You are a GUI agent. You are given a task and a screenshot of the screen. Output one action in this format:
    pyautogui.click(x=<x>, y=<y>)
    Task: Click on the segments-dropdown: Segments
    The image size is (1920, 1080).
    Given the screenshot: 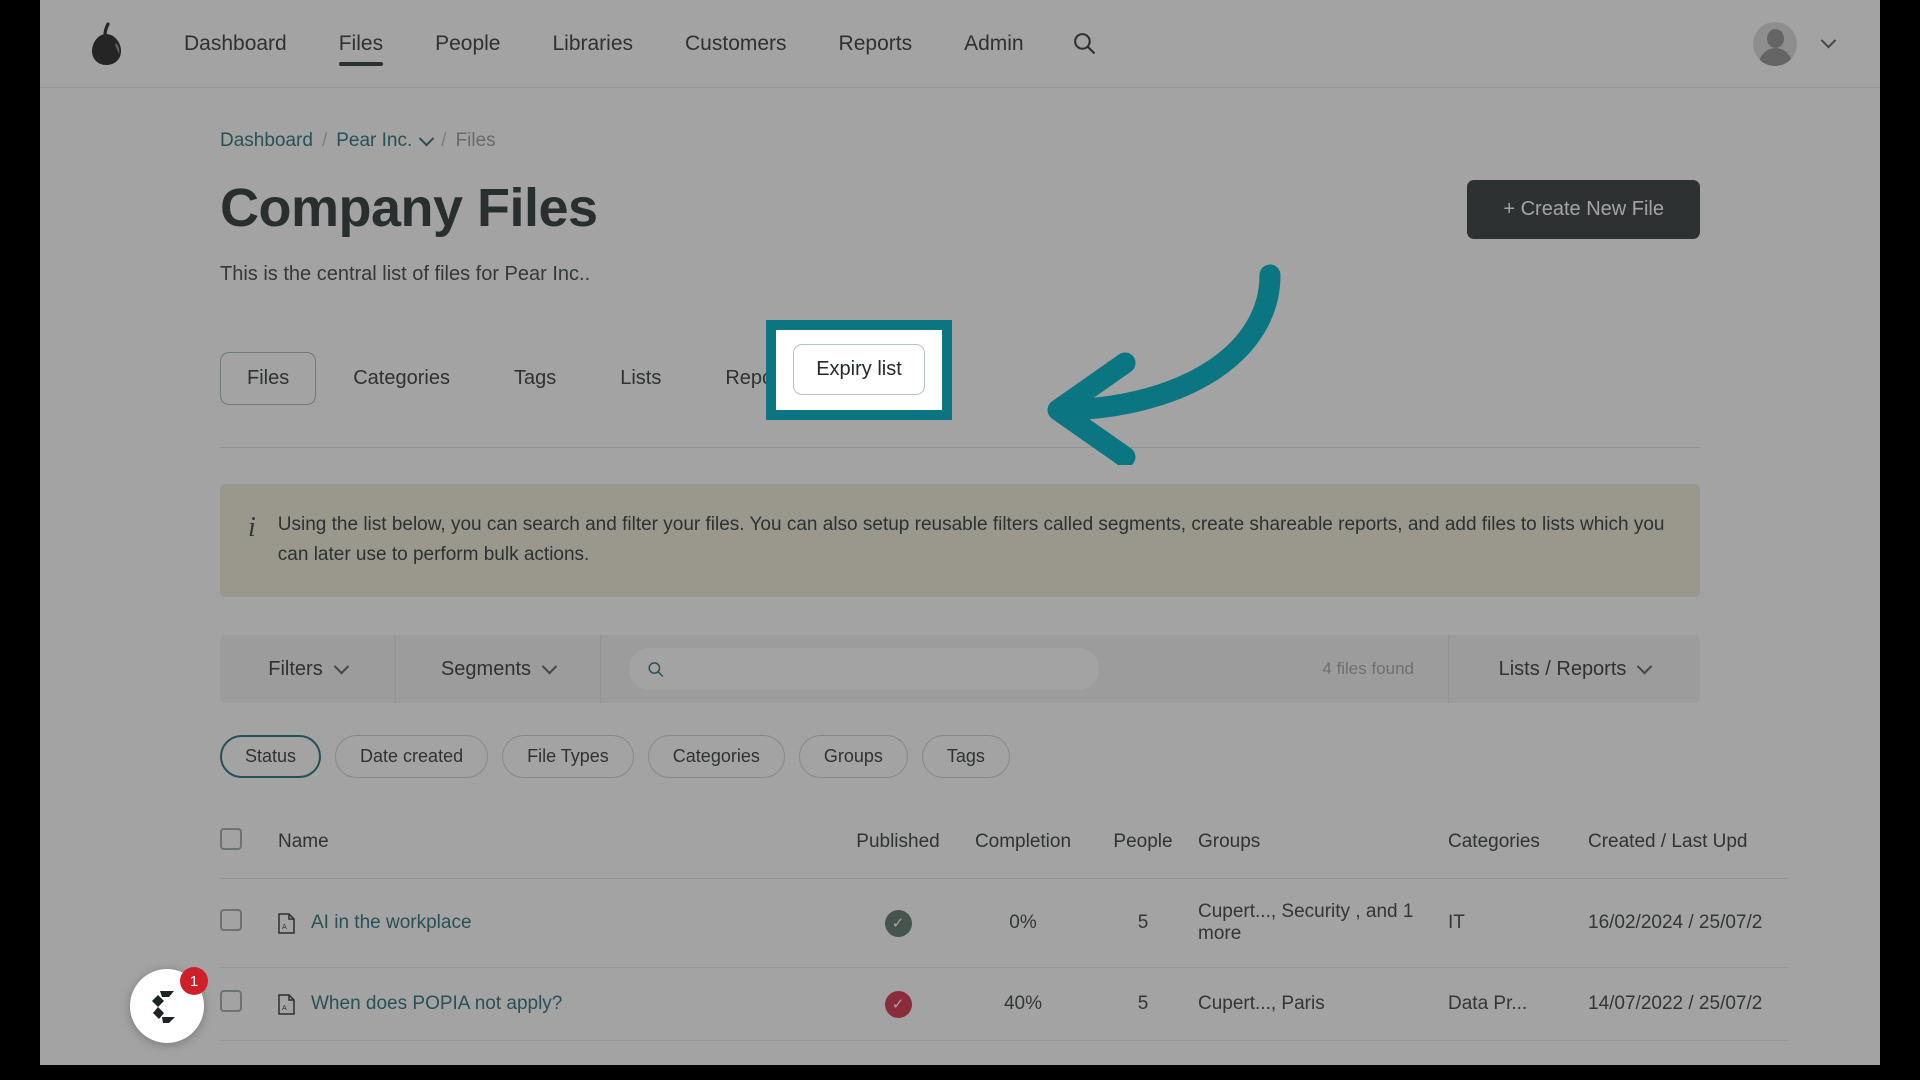 What is the action you would take?
    pyautogui.click(x=498, y=669)
    